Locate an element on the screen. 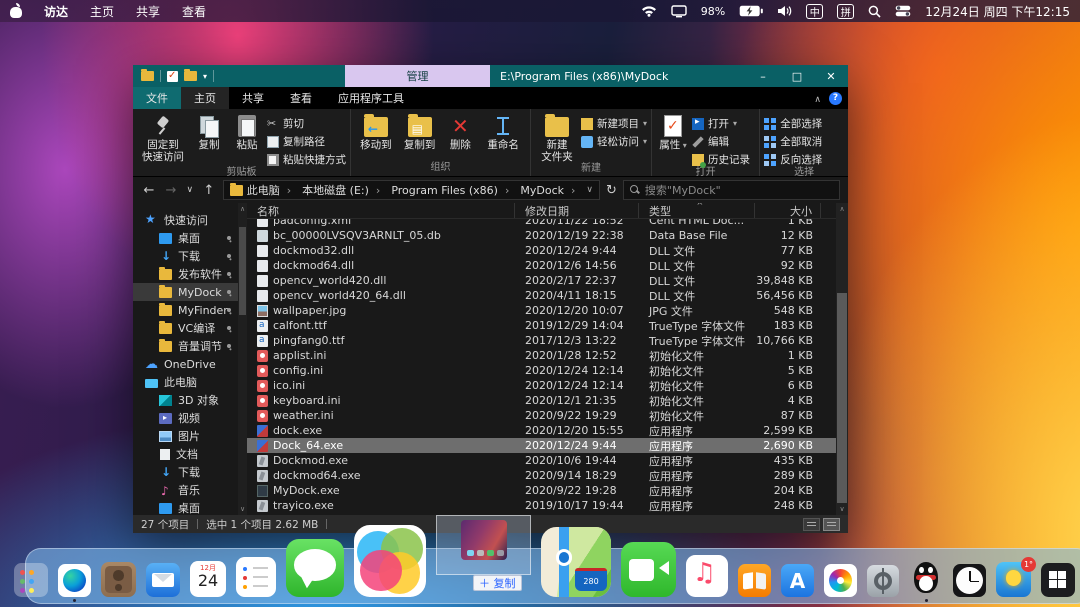  sidebar-item: 音量调节 is located at coordinates (185, 346).